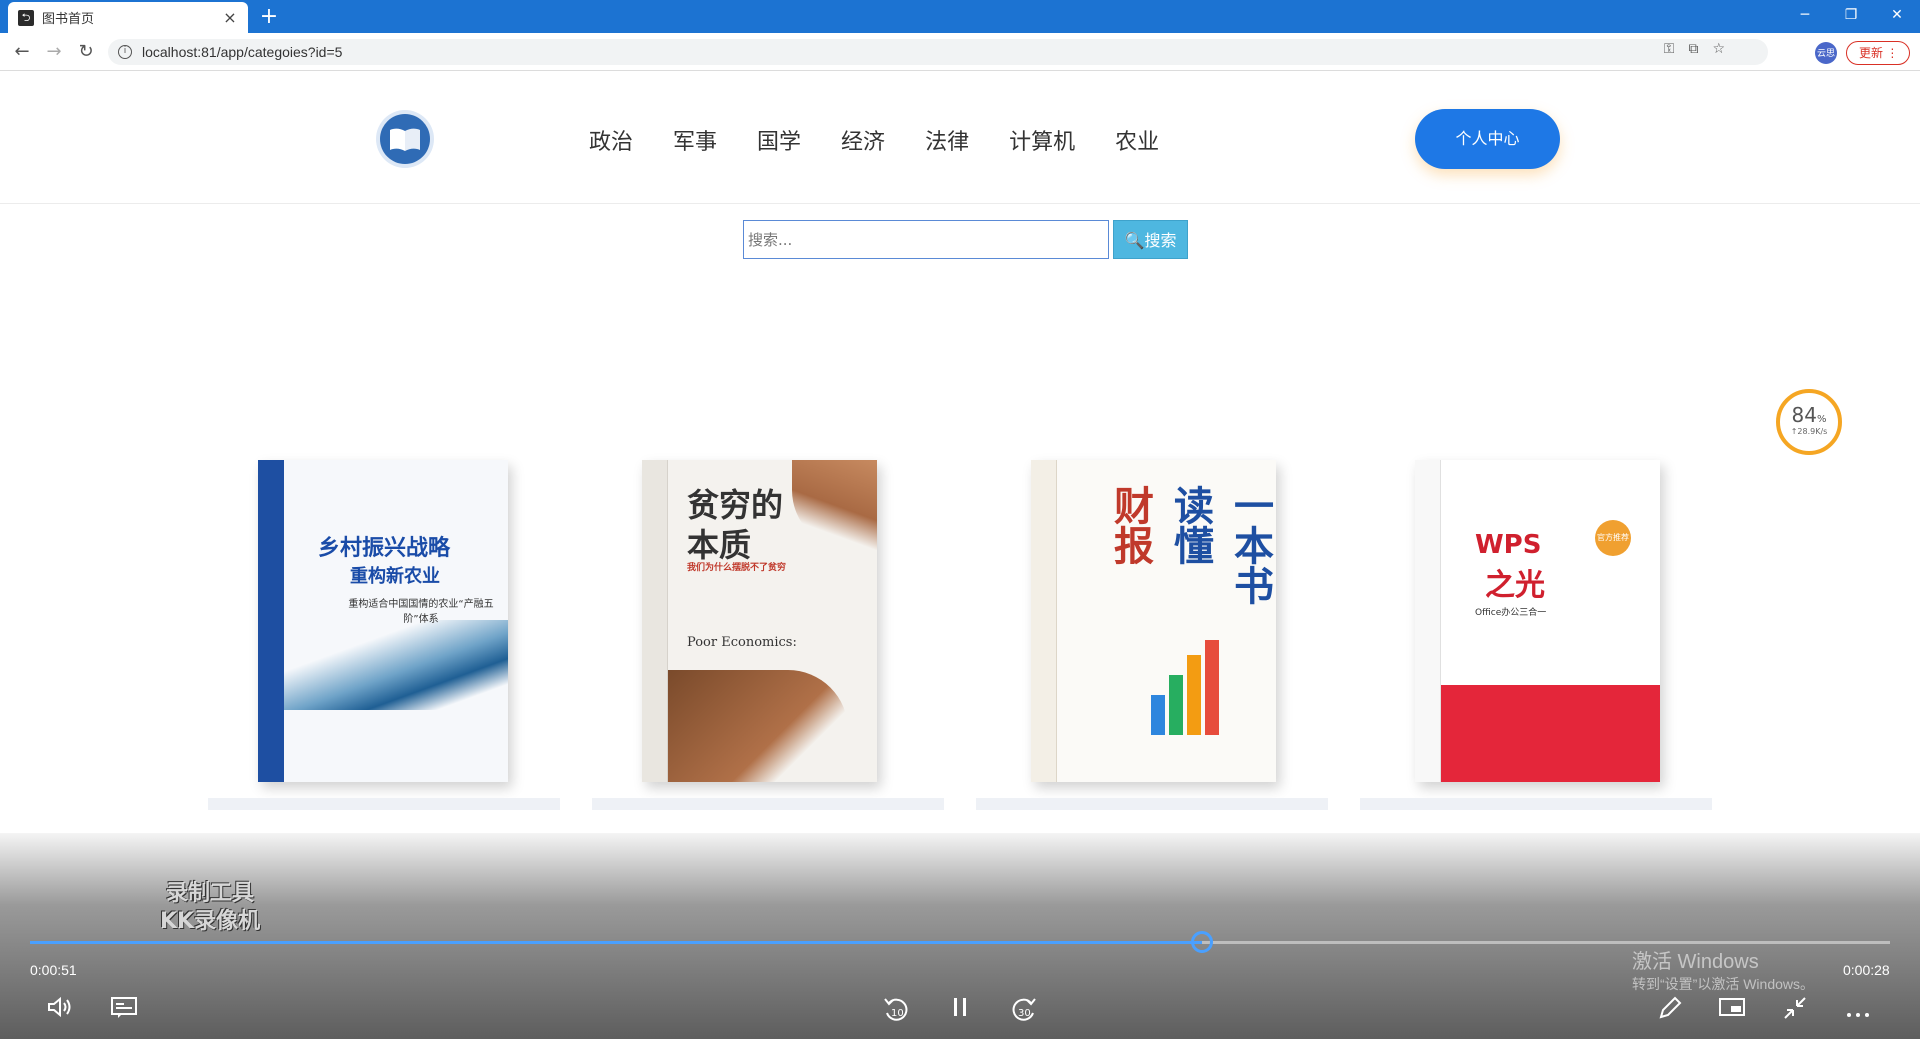 This screenshot has height=1039, width=1920. I want to click on forward-icon-glyph: 30, so click(1024, 1009).